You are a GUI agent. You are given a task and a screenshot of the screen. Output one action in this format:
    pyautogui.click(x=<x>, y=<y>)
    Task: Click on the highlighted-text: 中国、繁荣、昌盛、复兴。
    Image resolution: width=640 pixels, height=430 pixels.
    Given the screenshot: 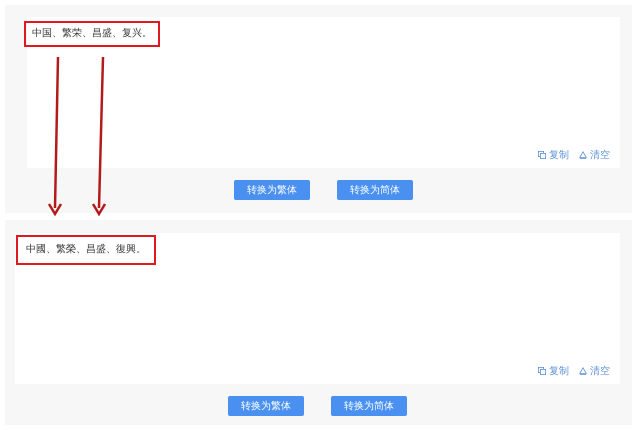 What is the action you would take?
    pyautogui.click(x=92, y=34)
    